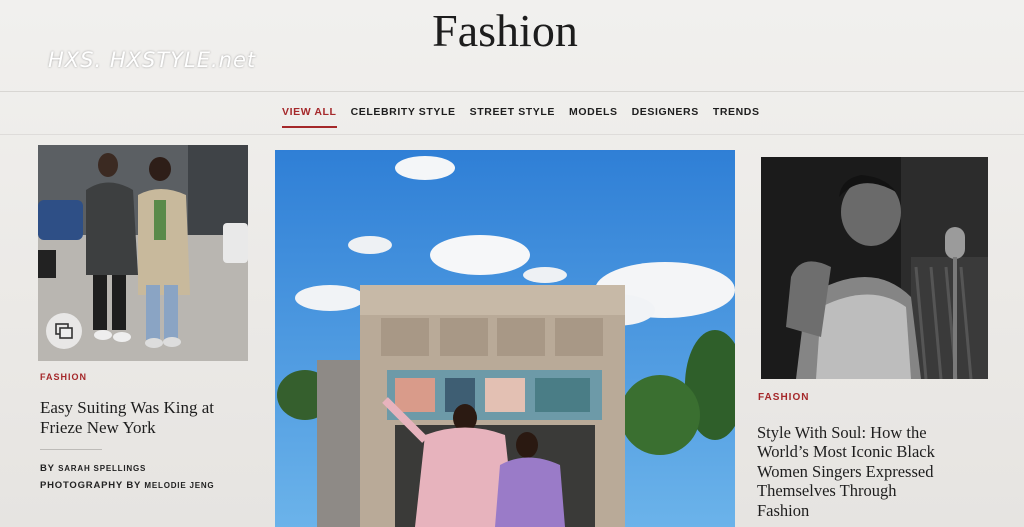 Image resolution: width=1024 pixels, height=527 pixels. Describe the element at coordinates (98, 427) in the screenshot. I see `headline-line: Frieze New York` at that location.